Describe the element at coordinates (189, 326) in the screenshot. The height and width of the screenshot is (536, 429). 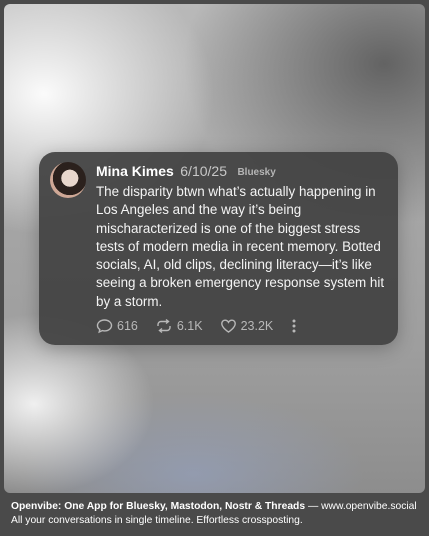
I see `repost-count: 6.1K` at that location.